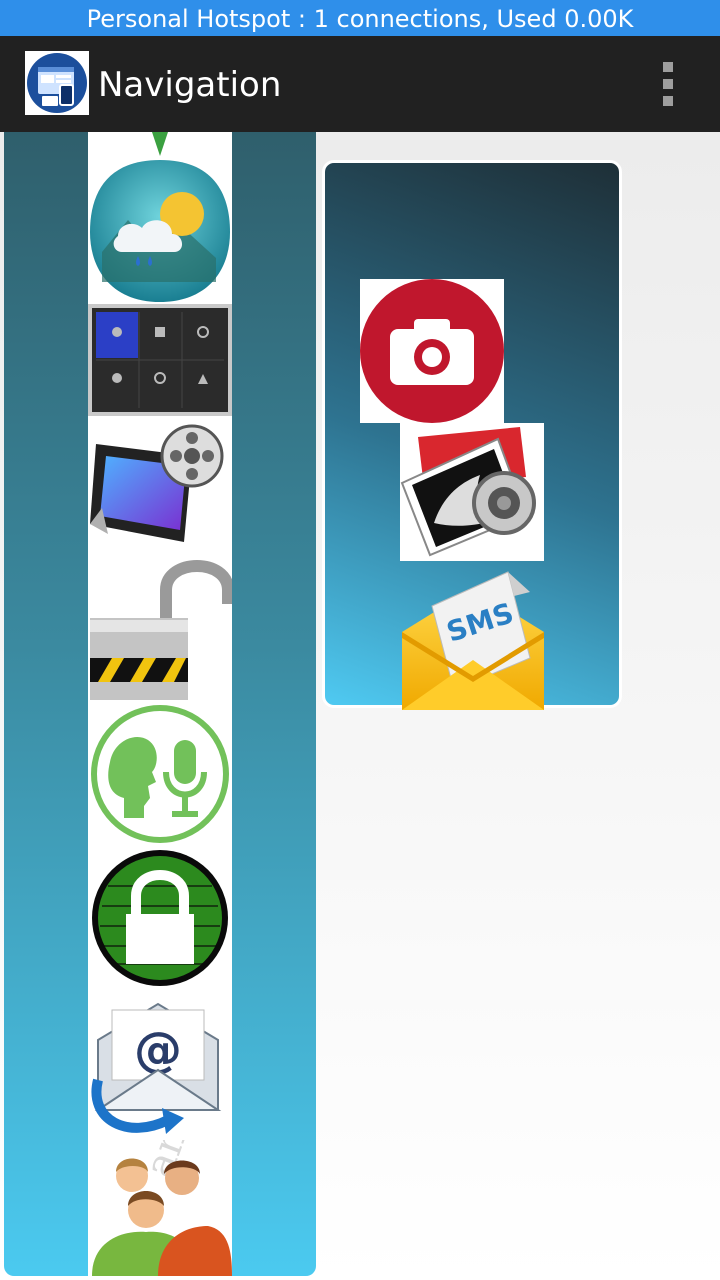  Describe the element at coordinates (360, 84) in the screenshot. I see `app-bar: Navigation` at that location.